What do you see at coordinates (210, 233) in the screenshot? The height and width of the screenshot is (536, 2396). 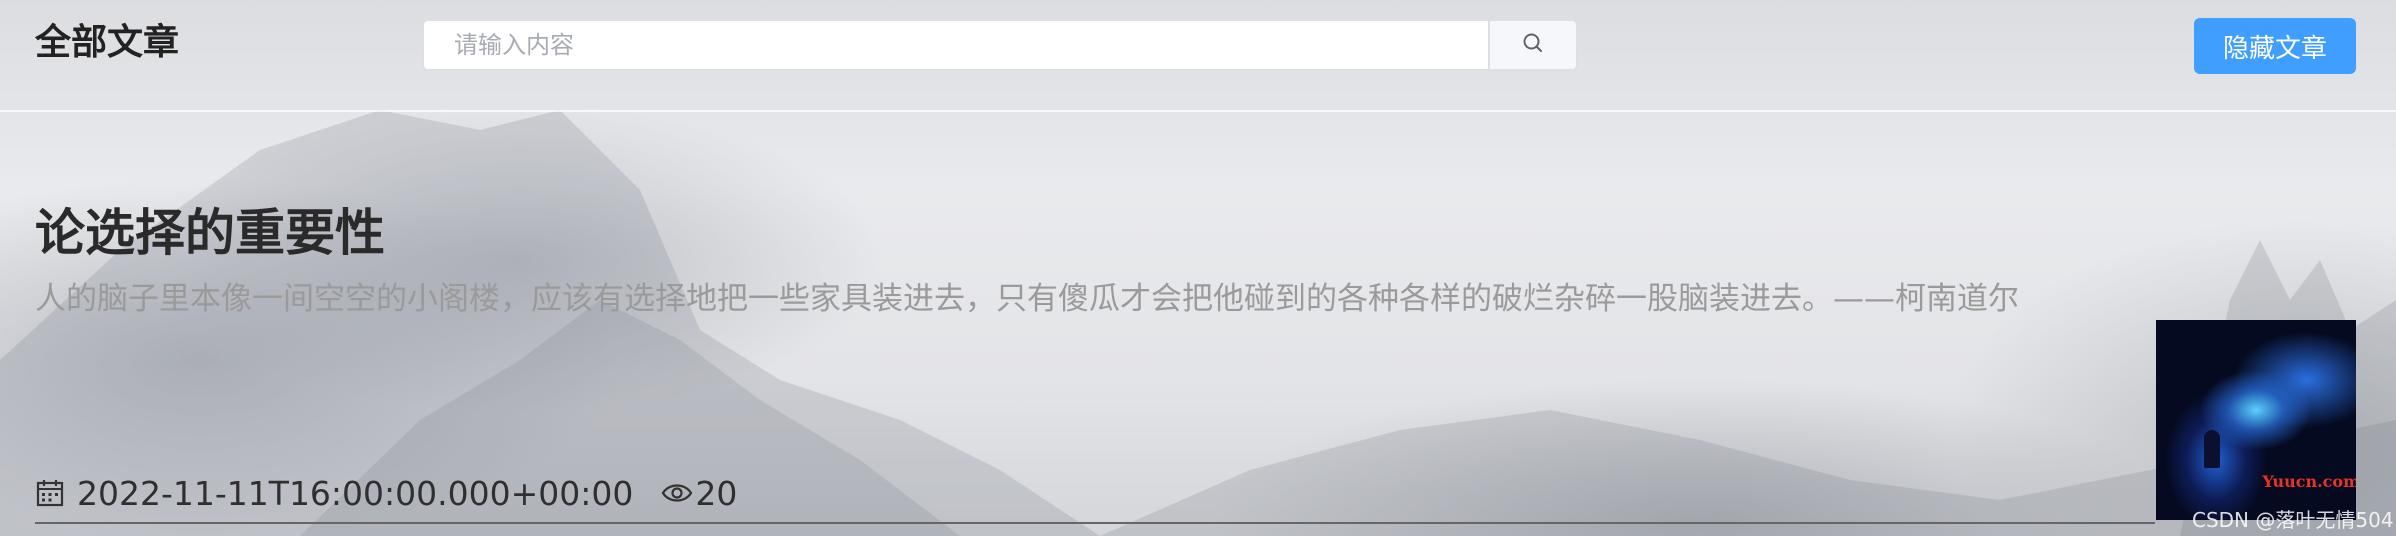 I see `article-title: 论选择的重要性` at bounding box center [210, 233].